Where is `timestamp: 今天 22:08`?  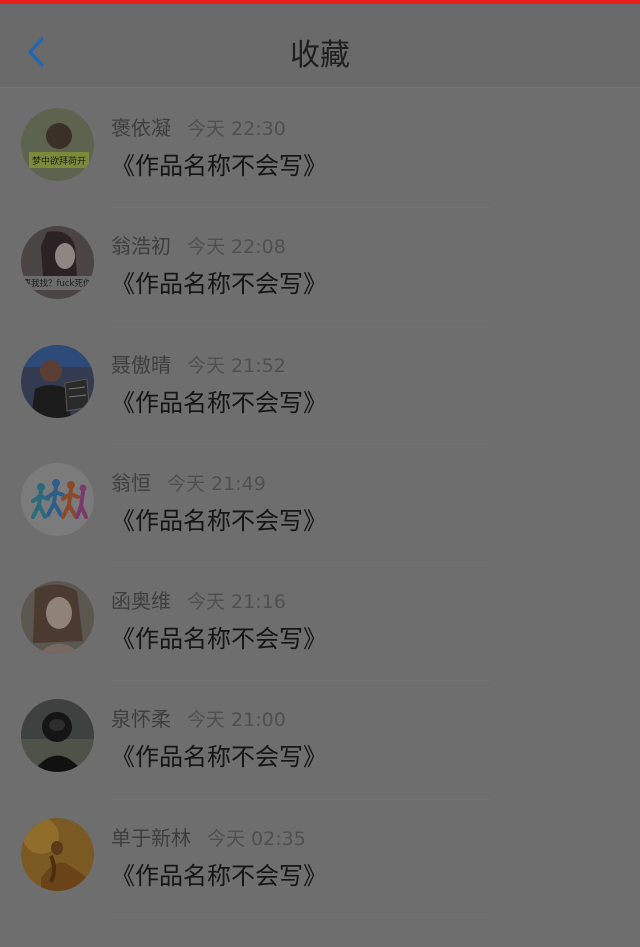
timestamp: 今天 22:08 is located at coordinates (236, 247).